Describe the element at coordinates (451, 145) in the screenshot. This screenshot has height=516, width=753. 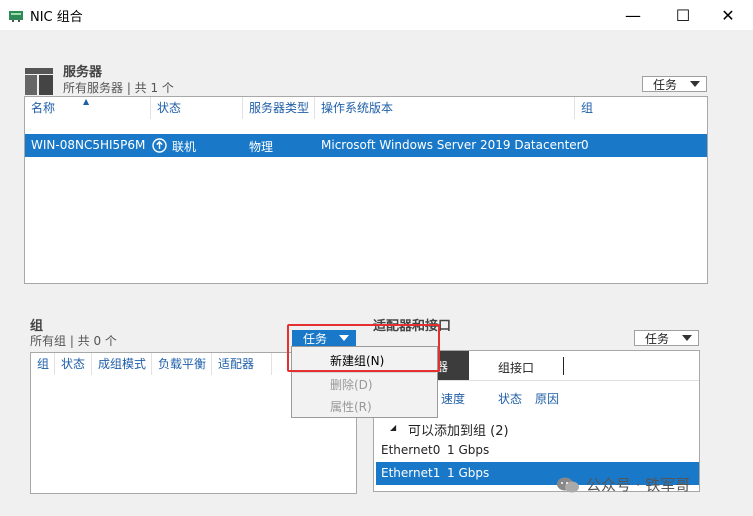
I see `server-os: Microsoft Windows Server 2019 Datacenter` at that location.